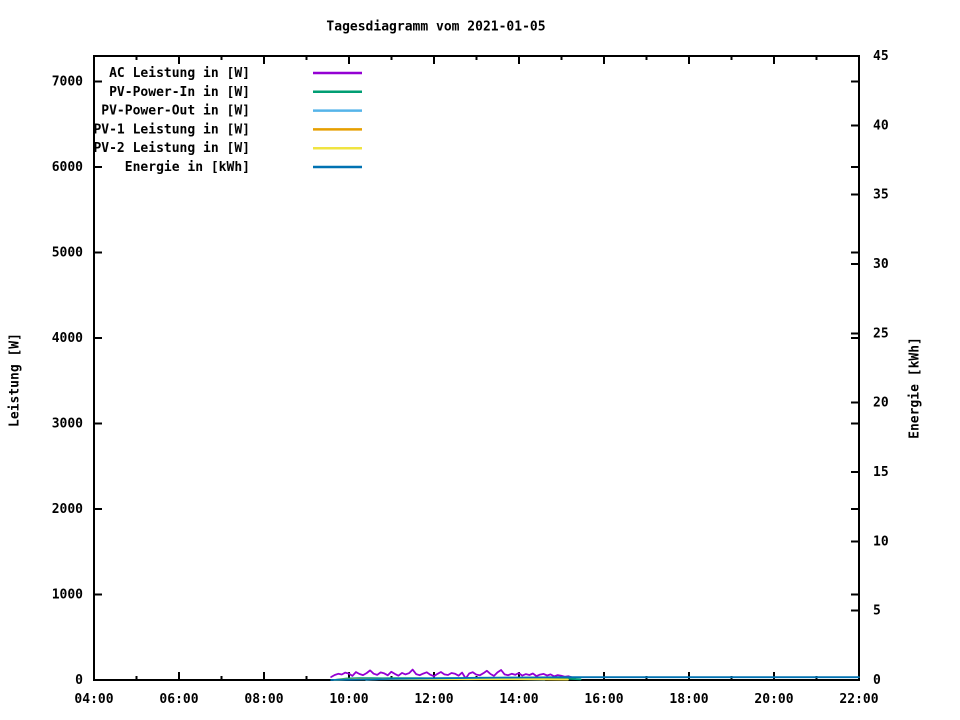 The height and width of the screenshot is (720, 960). What do you see at coordinates (79, 680) in the screenshot?
I see `y-left-tick-label: 0` at bounding box center [79, 680].